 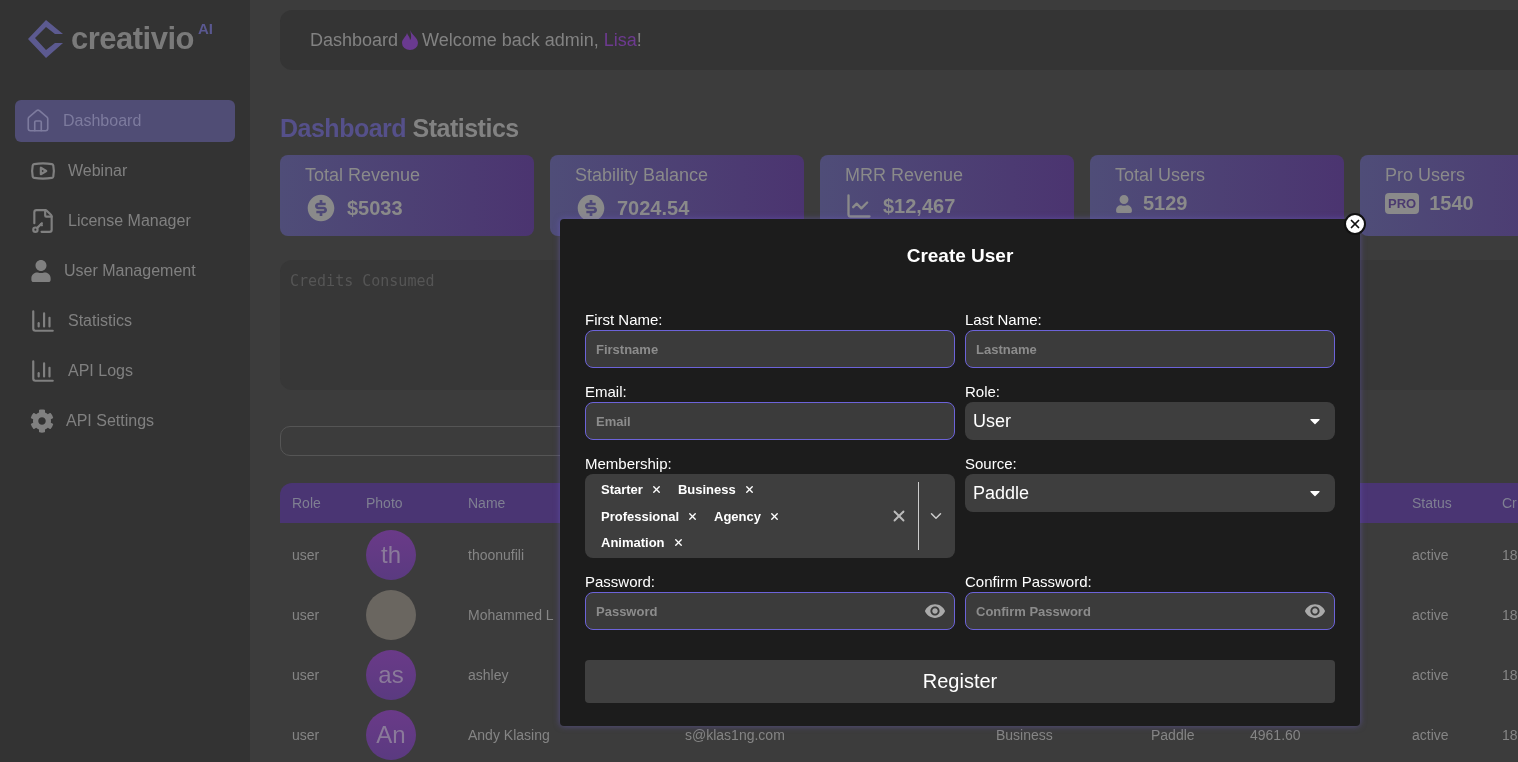 What do you see at coordinates (405, 503) in the screenshot?
I see `column-header: Photo` at bounding box center [405, 503].